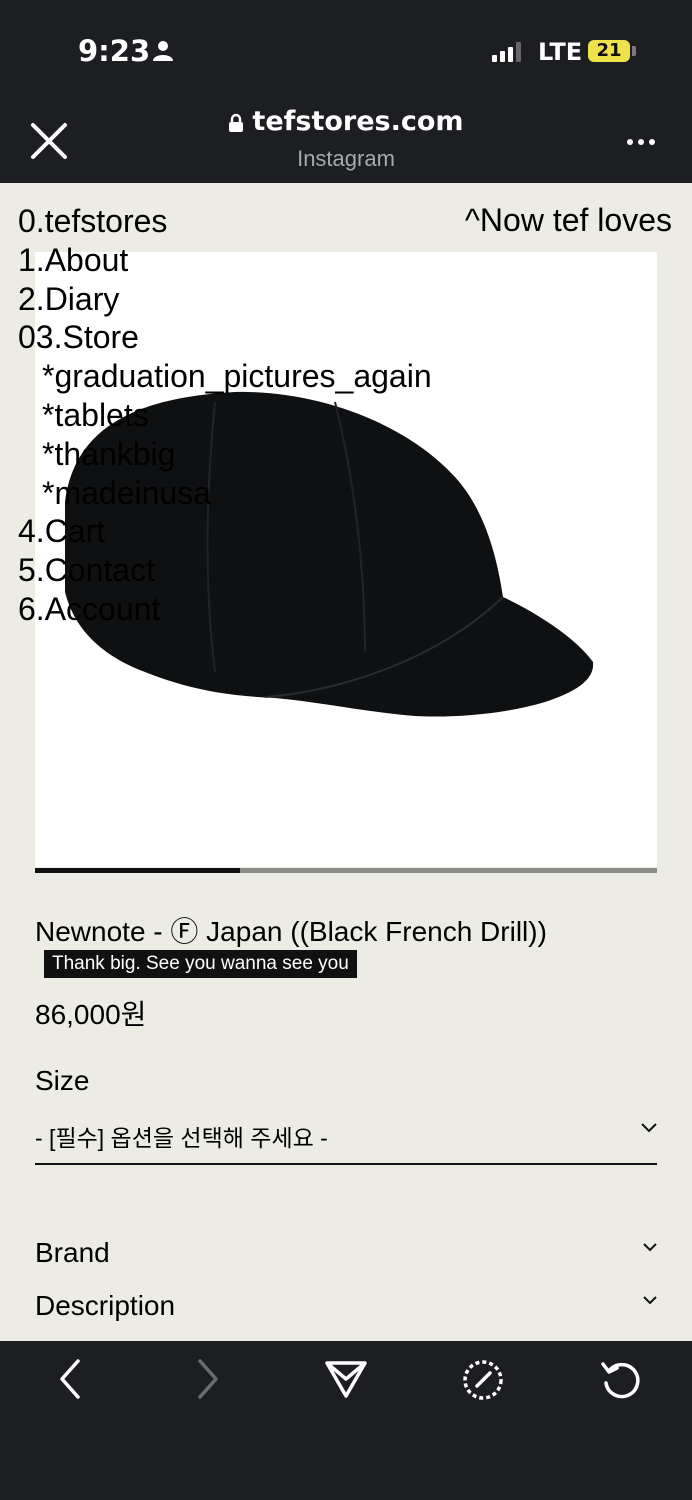 The height and width of the screenshot is (1500, 692). I want to click on size-select-value: - [필수] 옵션을 선택해 주세요 -, so click(181, 1138).